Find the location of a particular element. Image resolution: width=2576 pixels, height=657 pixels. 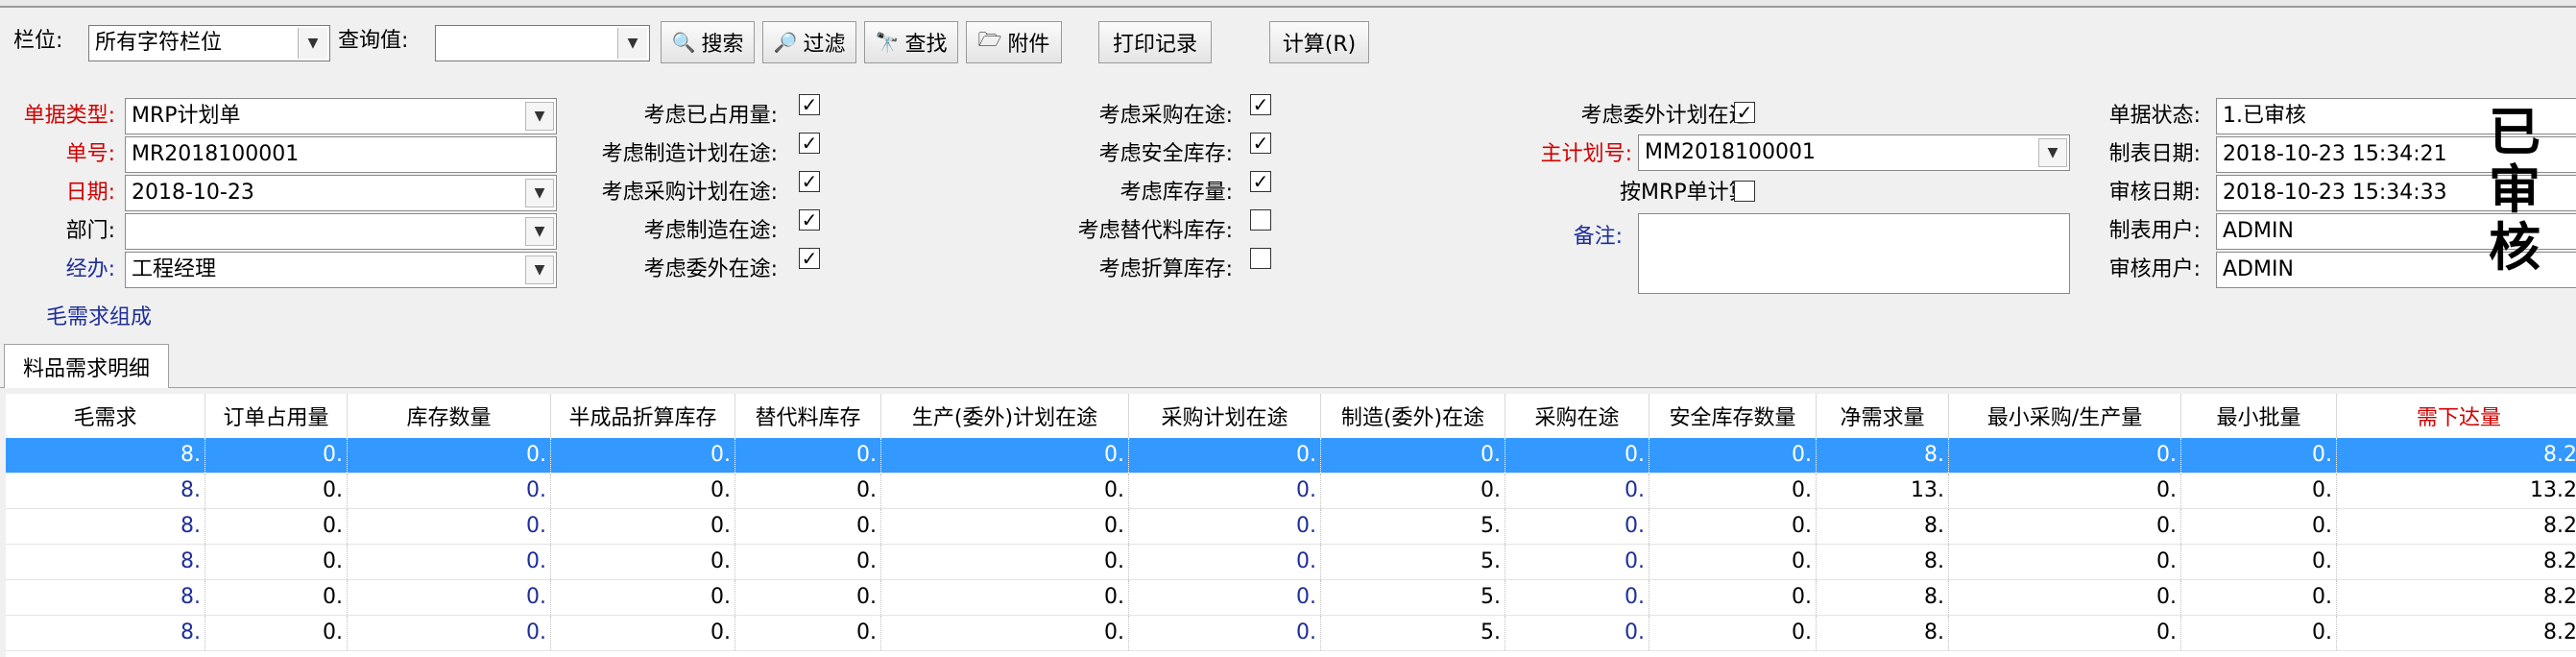

table-cell: 13. is located at coordinates (1883, 491).